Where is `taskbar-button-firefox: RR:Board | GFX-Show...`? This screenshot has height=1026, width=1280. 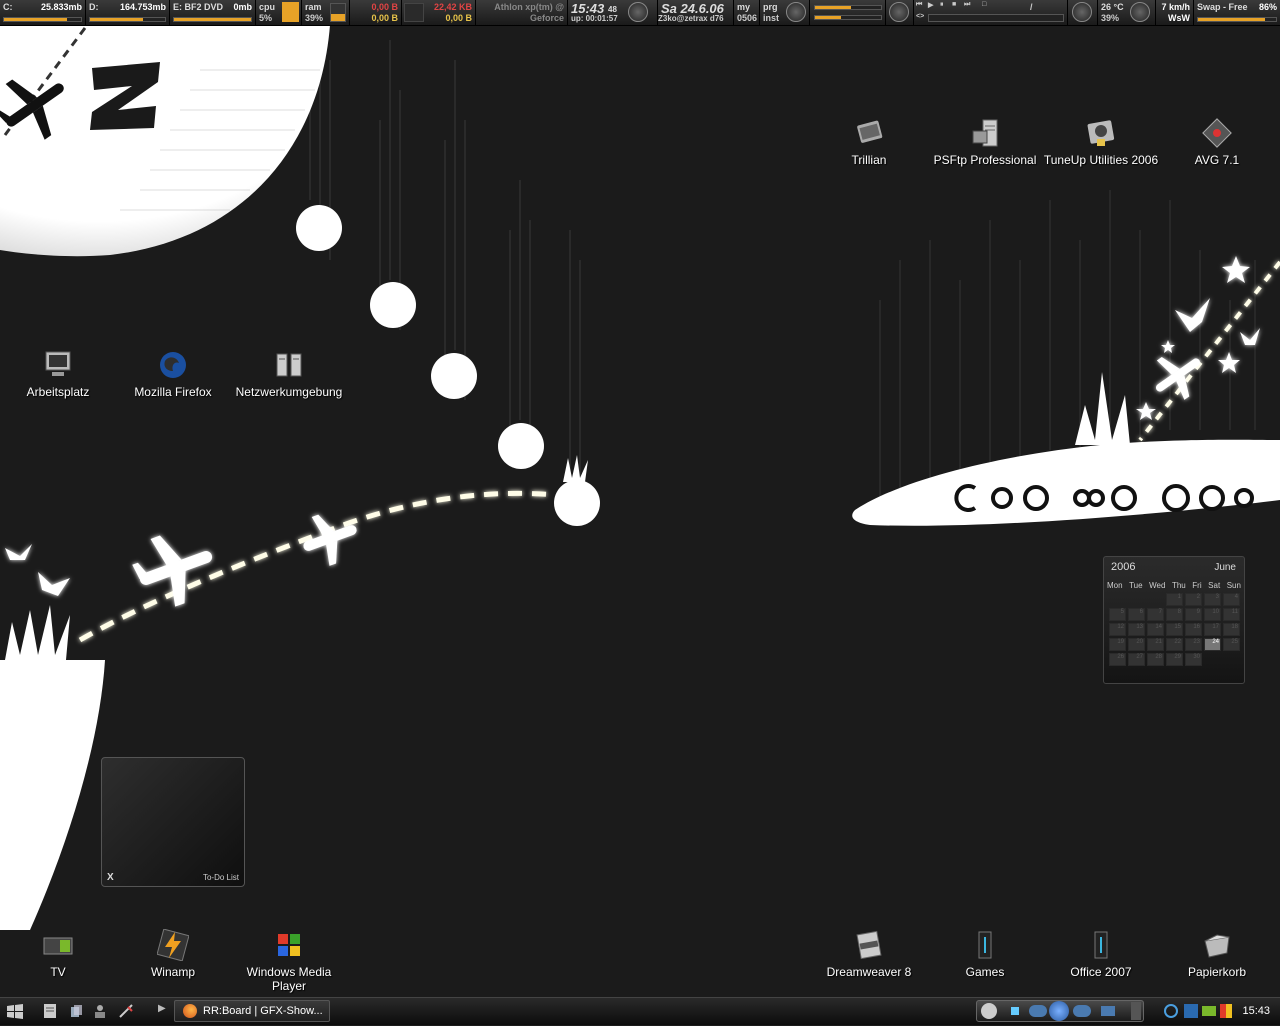 taskbar-button-firefox: RR:Board | GFX-Show... is located at coordinates (252, 1011).